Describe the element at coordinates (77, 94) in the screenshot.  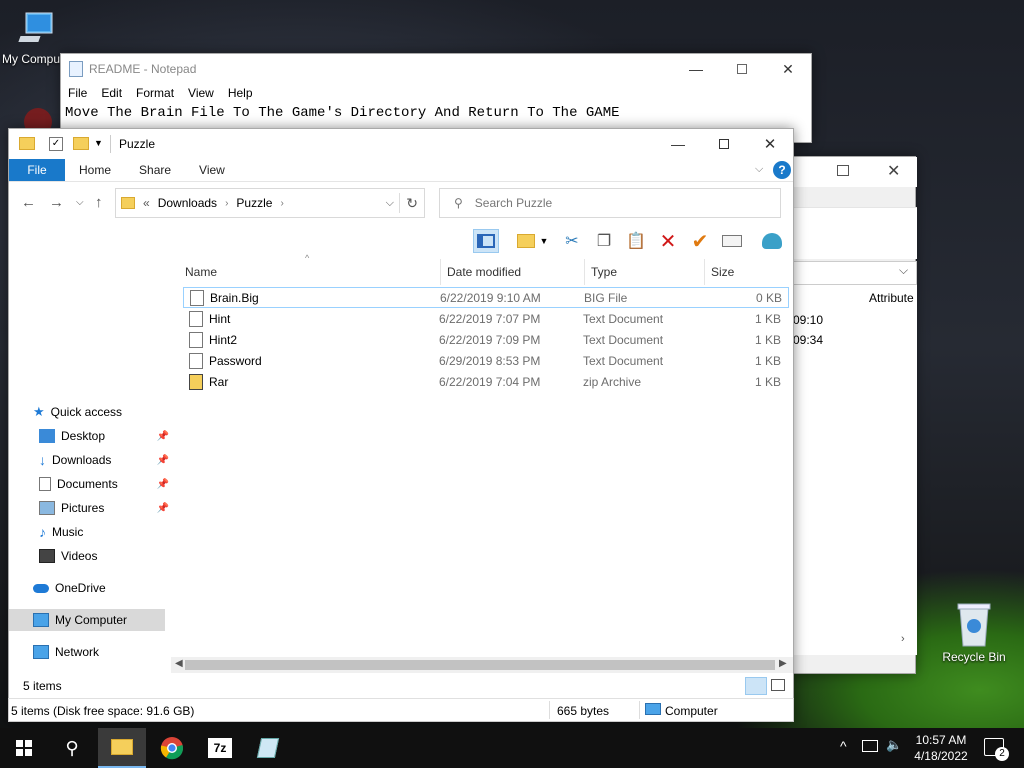
I see `menu-file: File` at that location.